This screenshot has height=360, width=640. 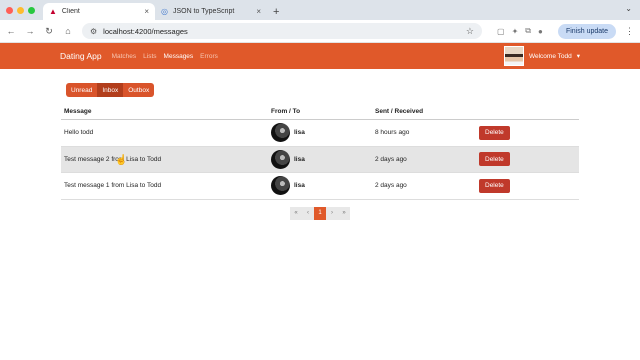 What do you see at coordinates (296, 213) in the screenshot?
I see `first-page-button: «` at bounding box center [296, 213].